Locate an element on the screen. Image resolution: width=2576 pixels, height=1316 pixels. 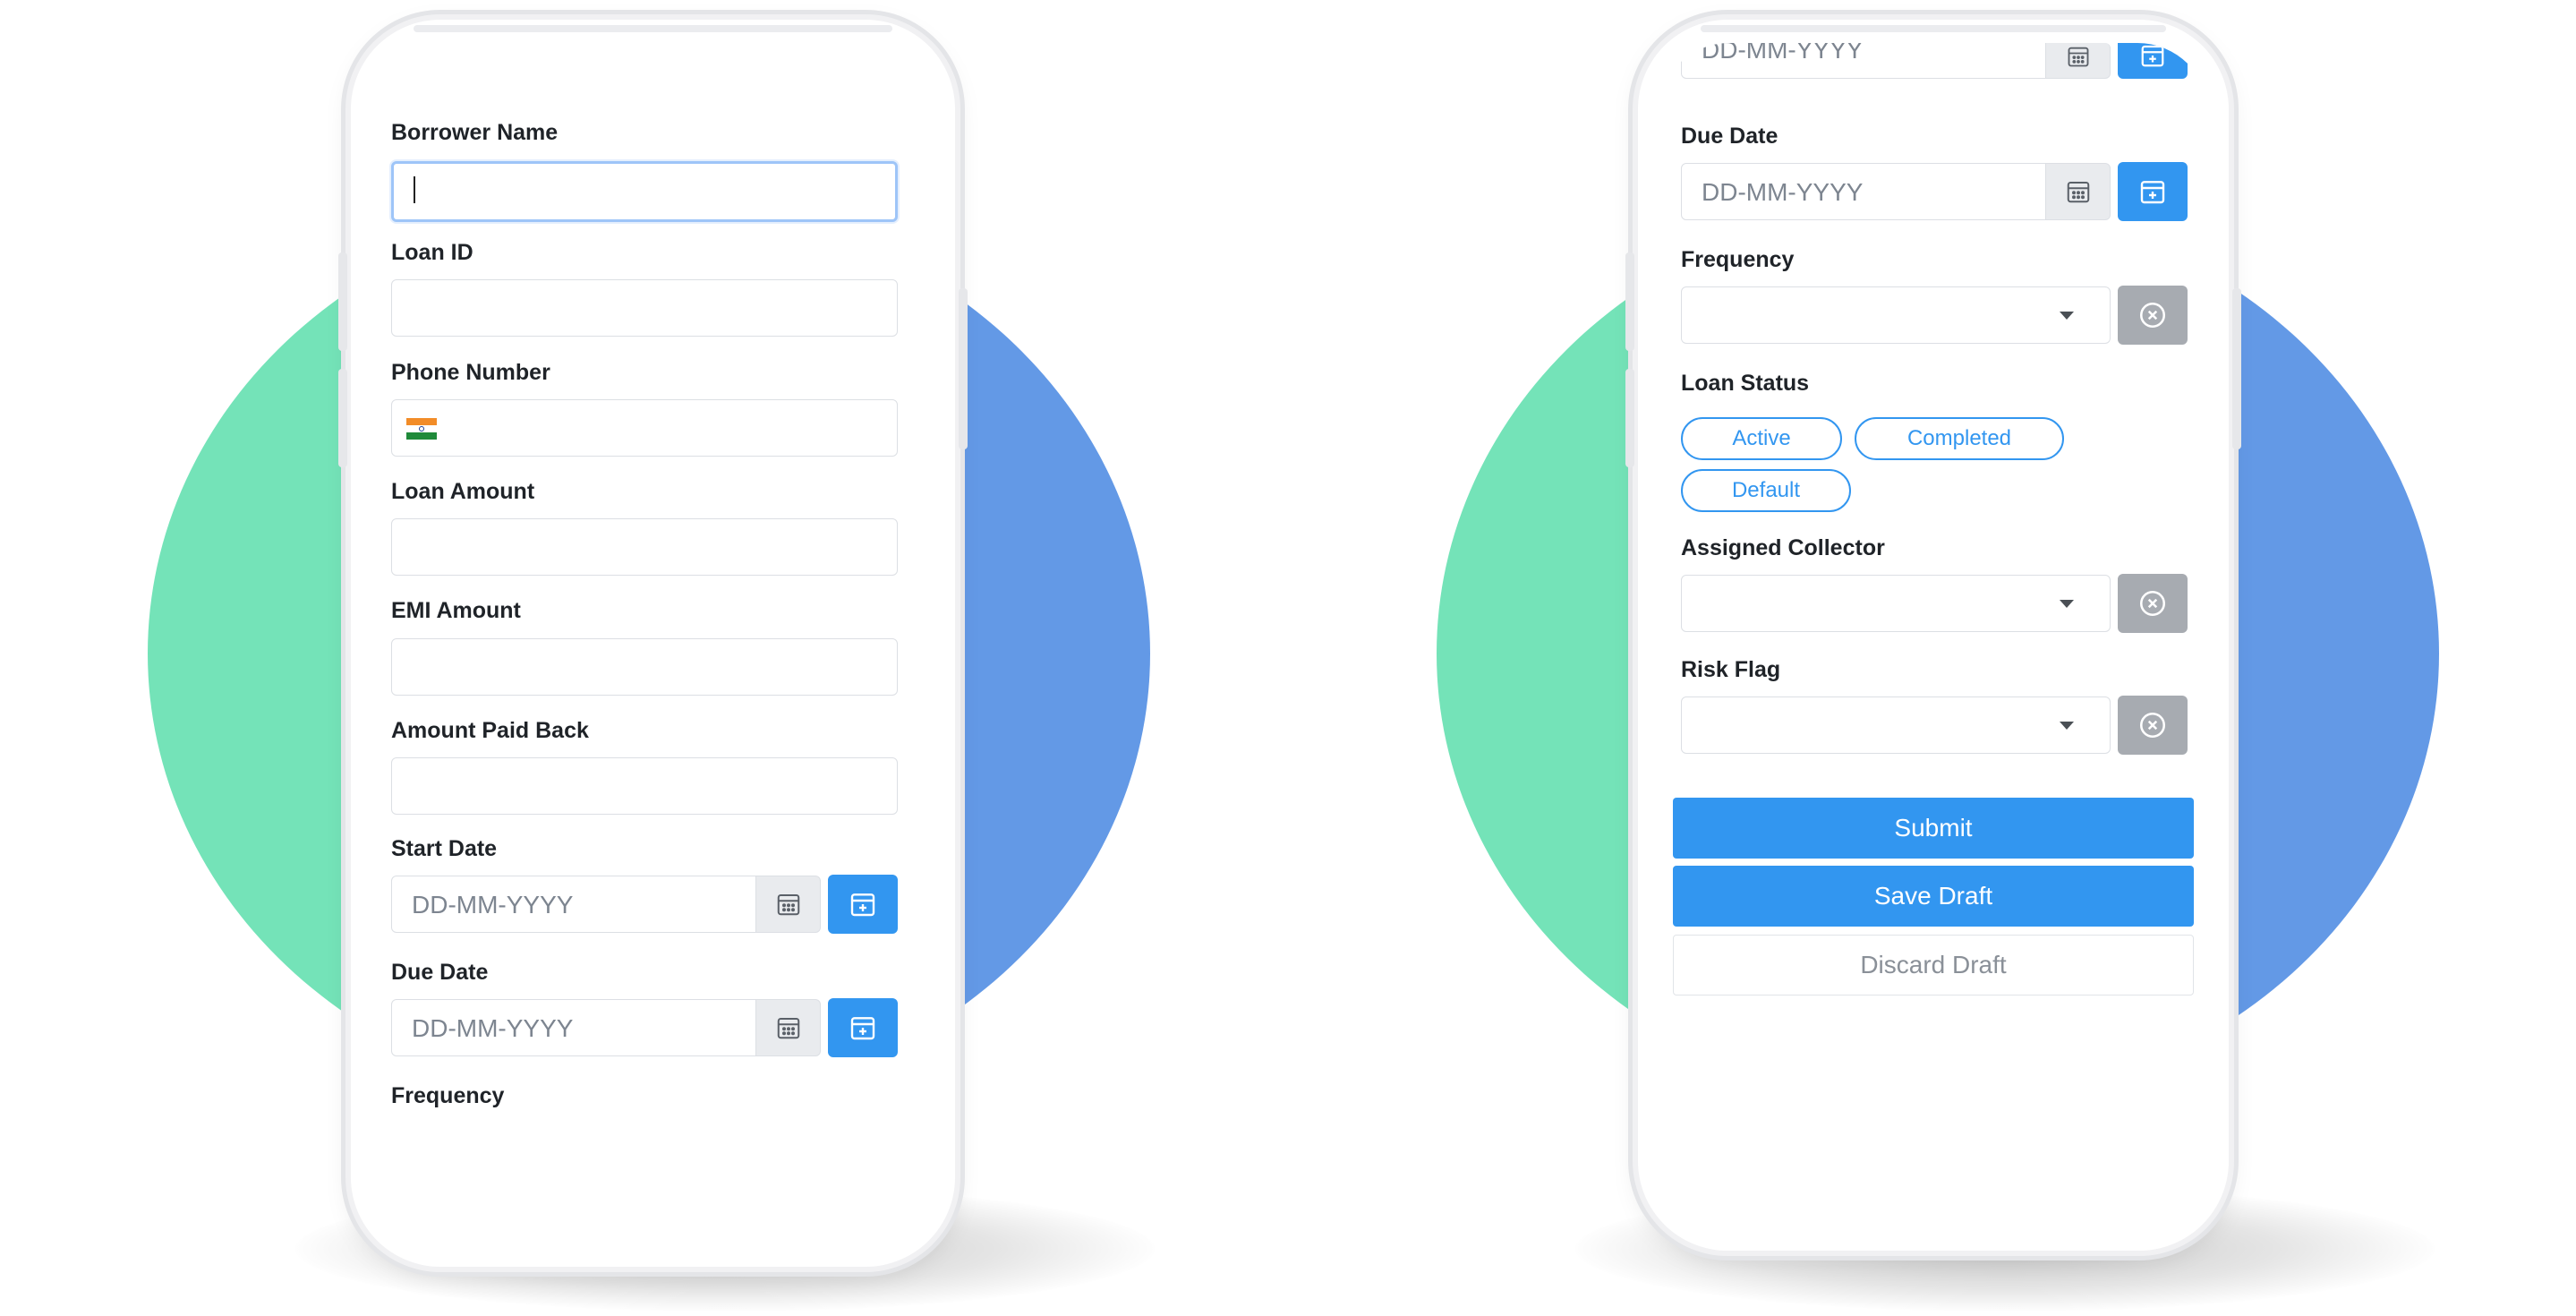
assigned-collector-select is located at coordinates (1896, 603).